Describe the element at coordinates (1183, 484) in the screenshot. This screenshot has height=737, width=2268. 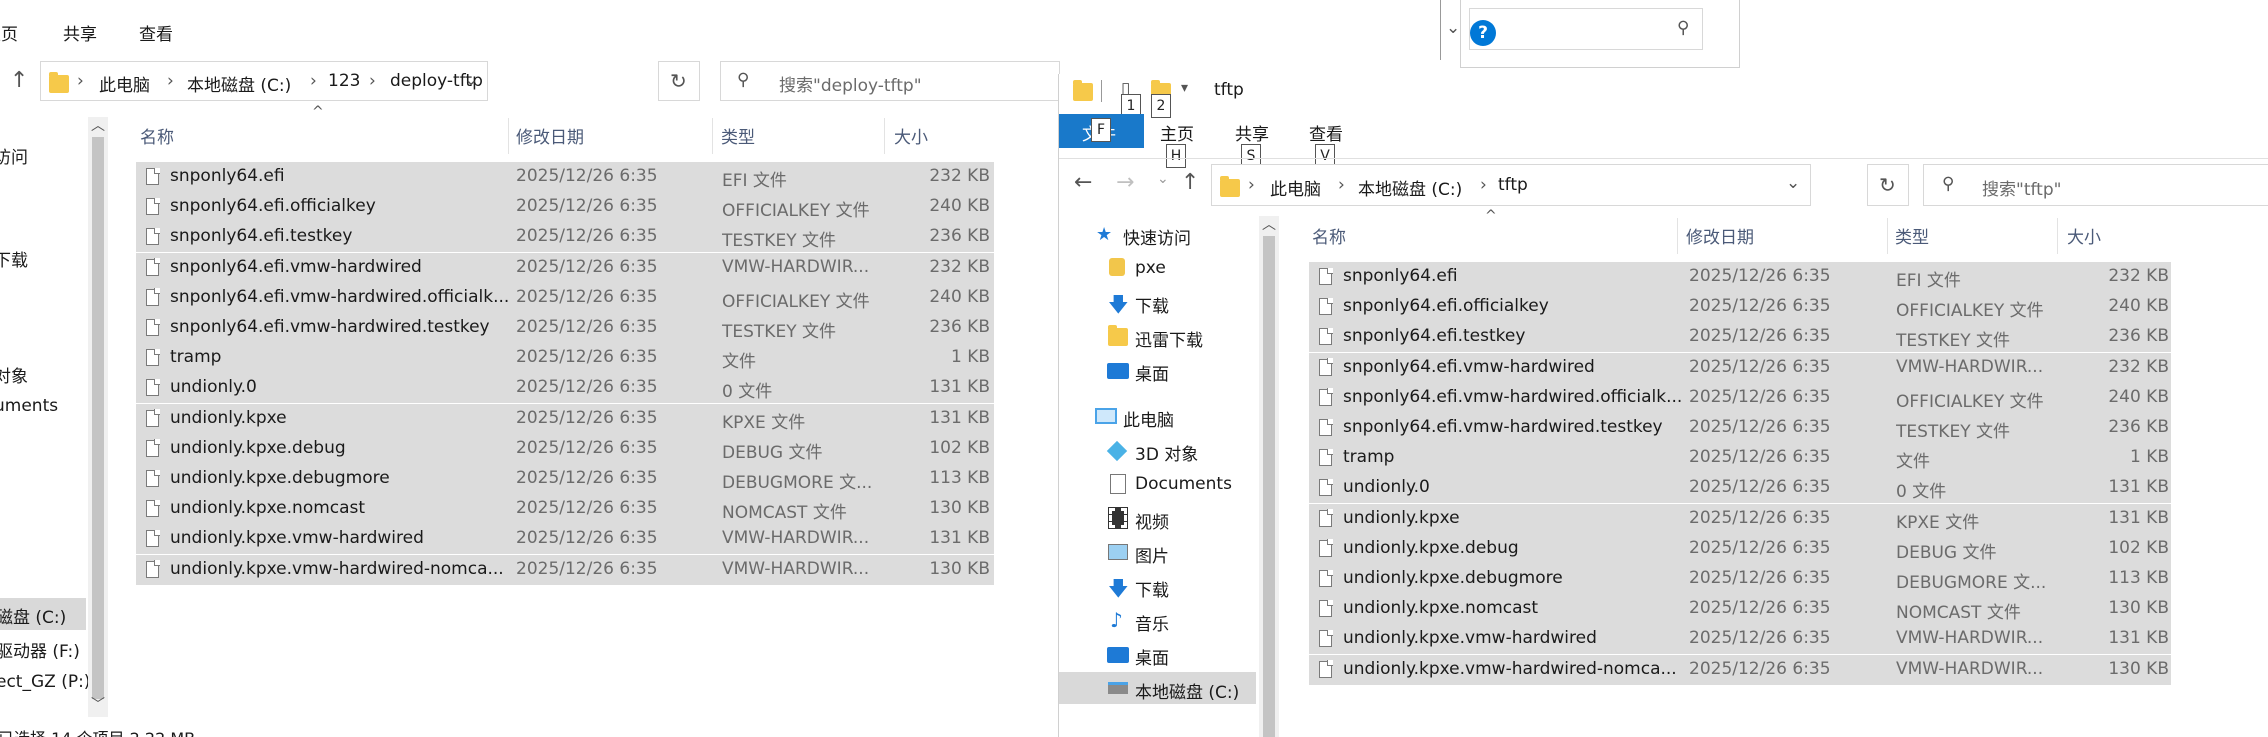
I see `nav-item-documents: Documents` at that location.